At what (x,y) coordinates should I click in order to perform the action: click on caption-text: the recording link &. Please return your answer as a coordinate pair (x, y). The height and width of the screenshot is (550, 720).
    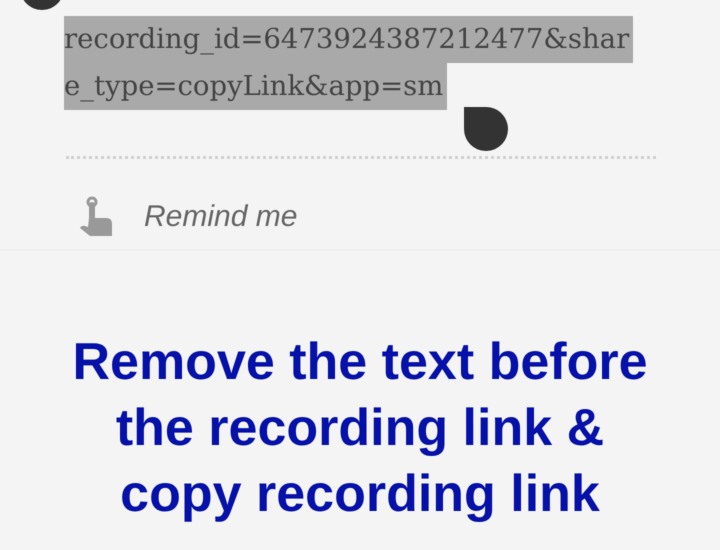
    Looking at the image, I should click on (360, 428).